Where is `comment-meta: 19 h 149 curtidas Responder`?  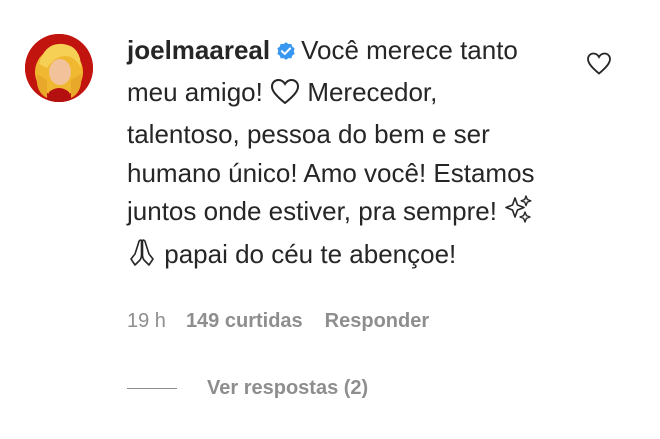
comment-meta: 19 h 149 curtidas Responder is located at coordinates (278, 321).